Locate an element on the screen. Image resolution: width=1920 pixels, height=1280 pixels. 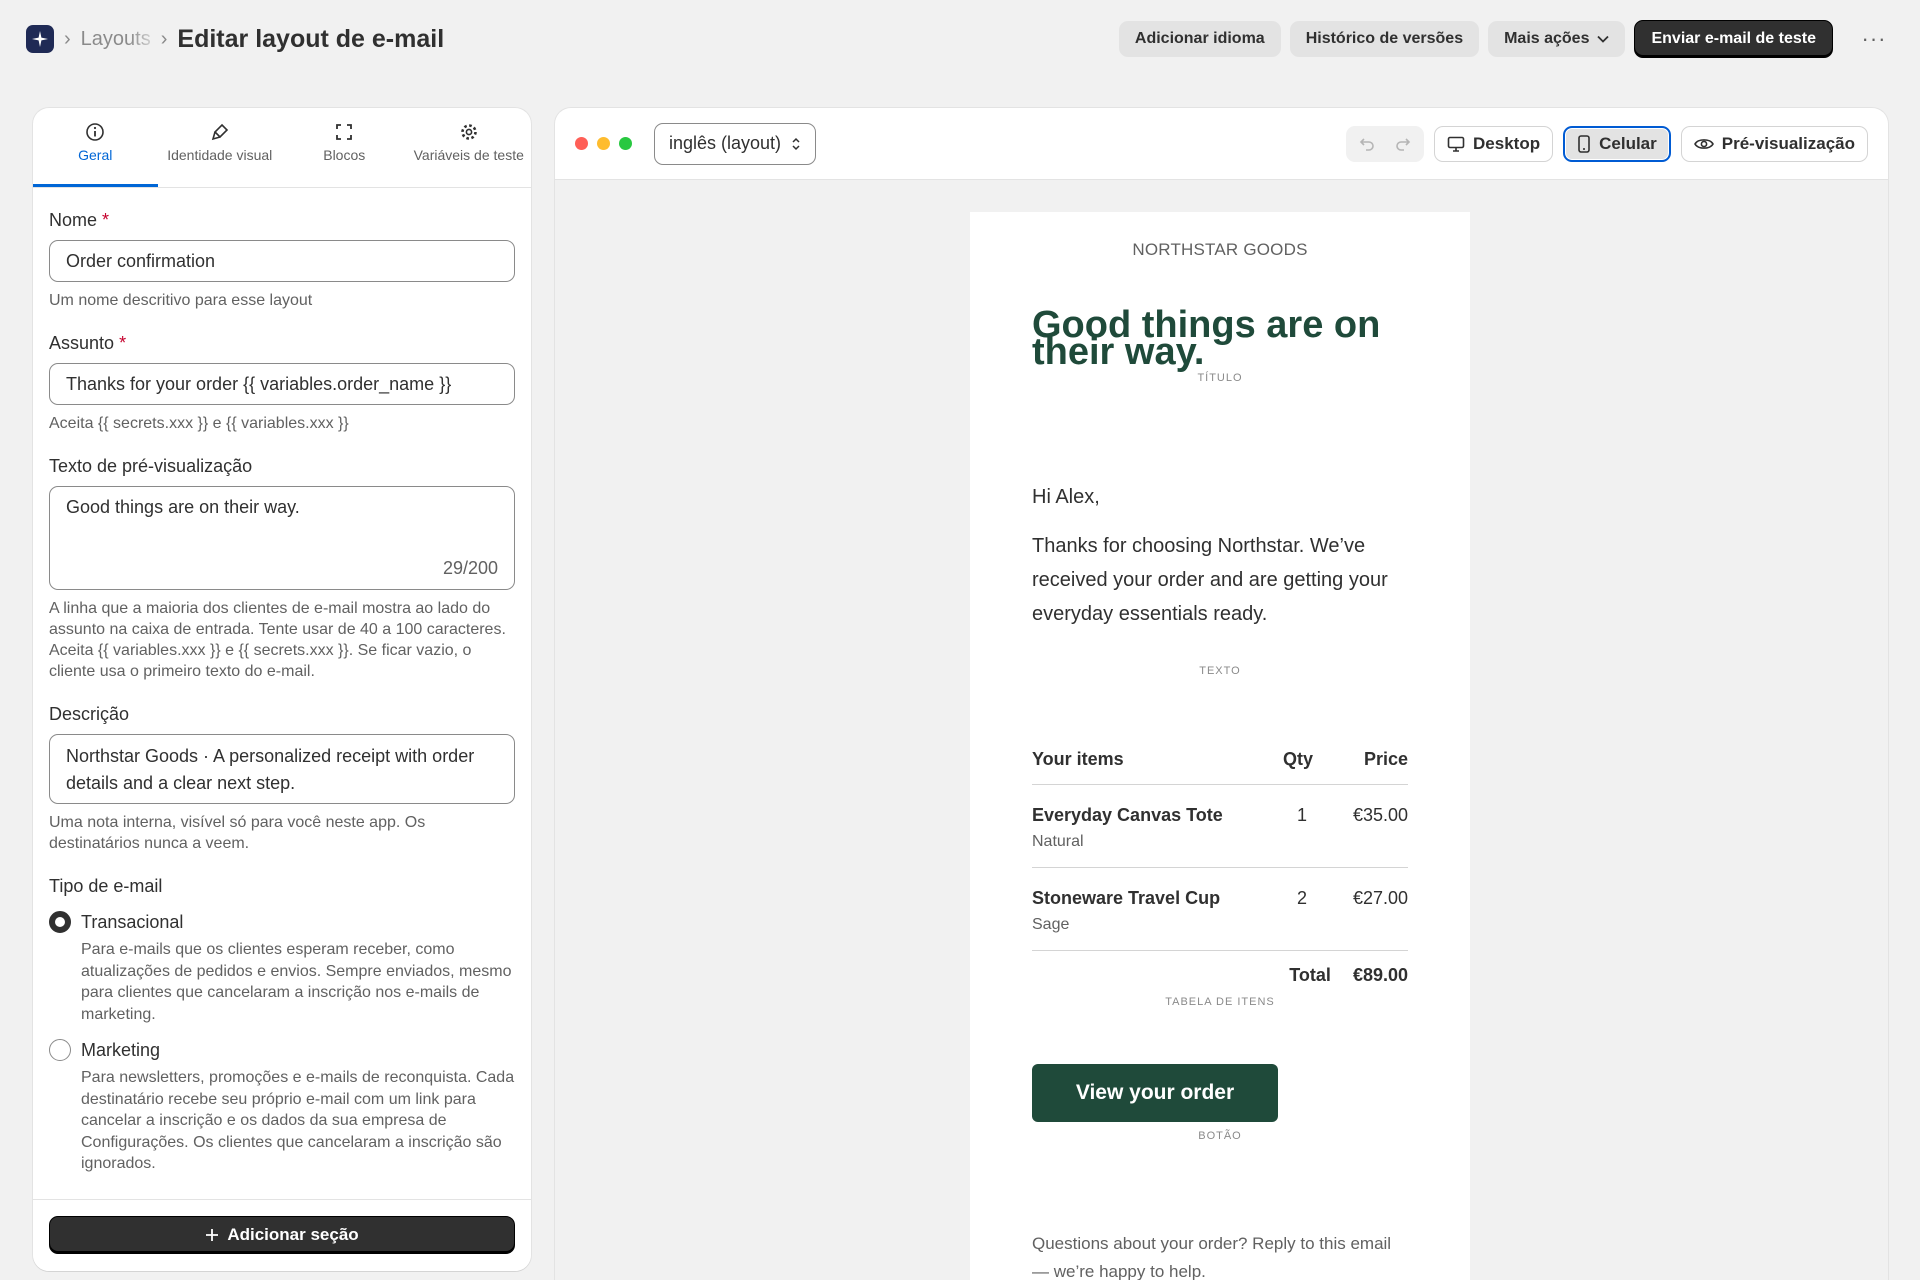
mobile-label: Celular is located at coordinates (1628, 143).